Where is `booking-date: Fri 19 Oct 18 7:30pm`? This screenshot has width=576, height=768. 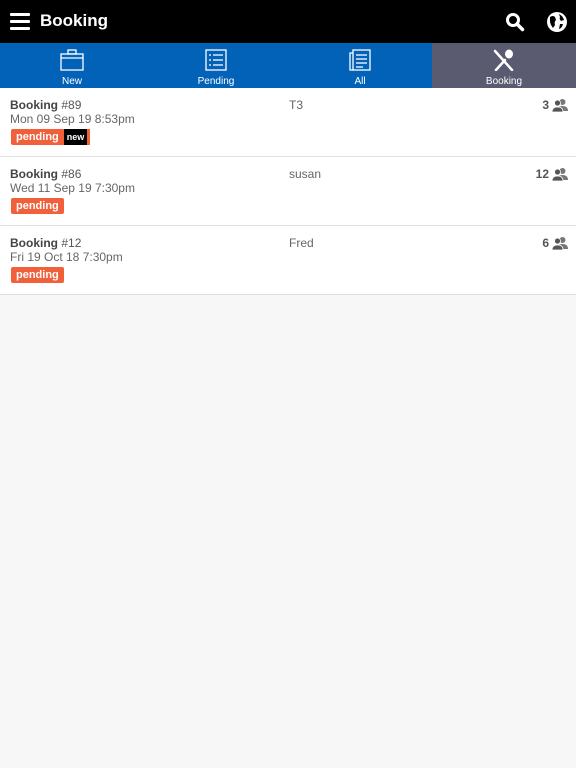
booking-date: Fri 19 Oct 18 7:30pm is located at coordinates (66, 257).